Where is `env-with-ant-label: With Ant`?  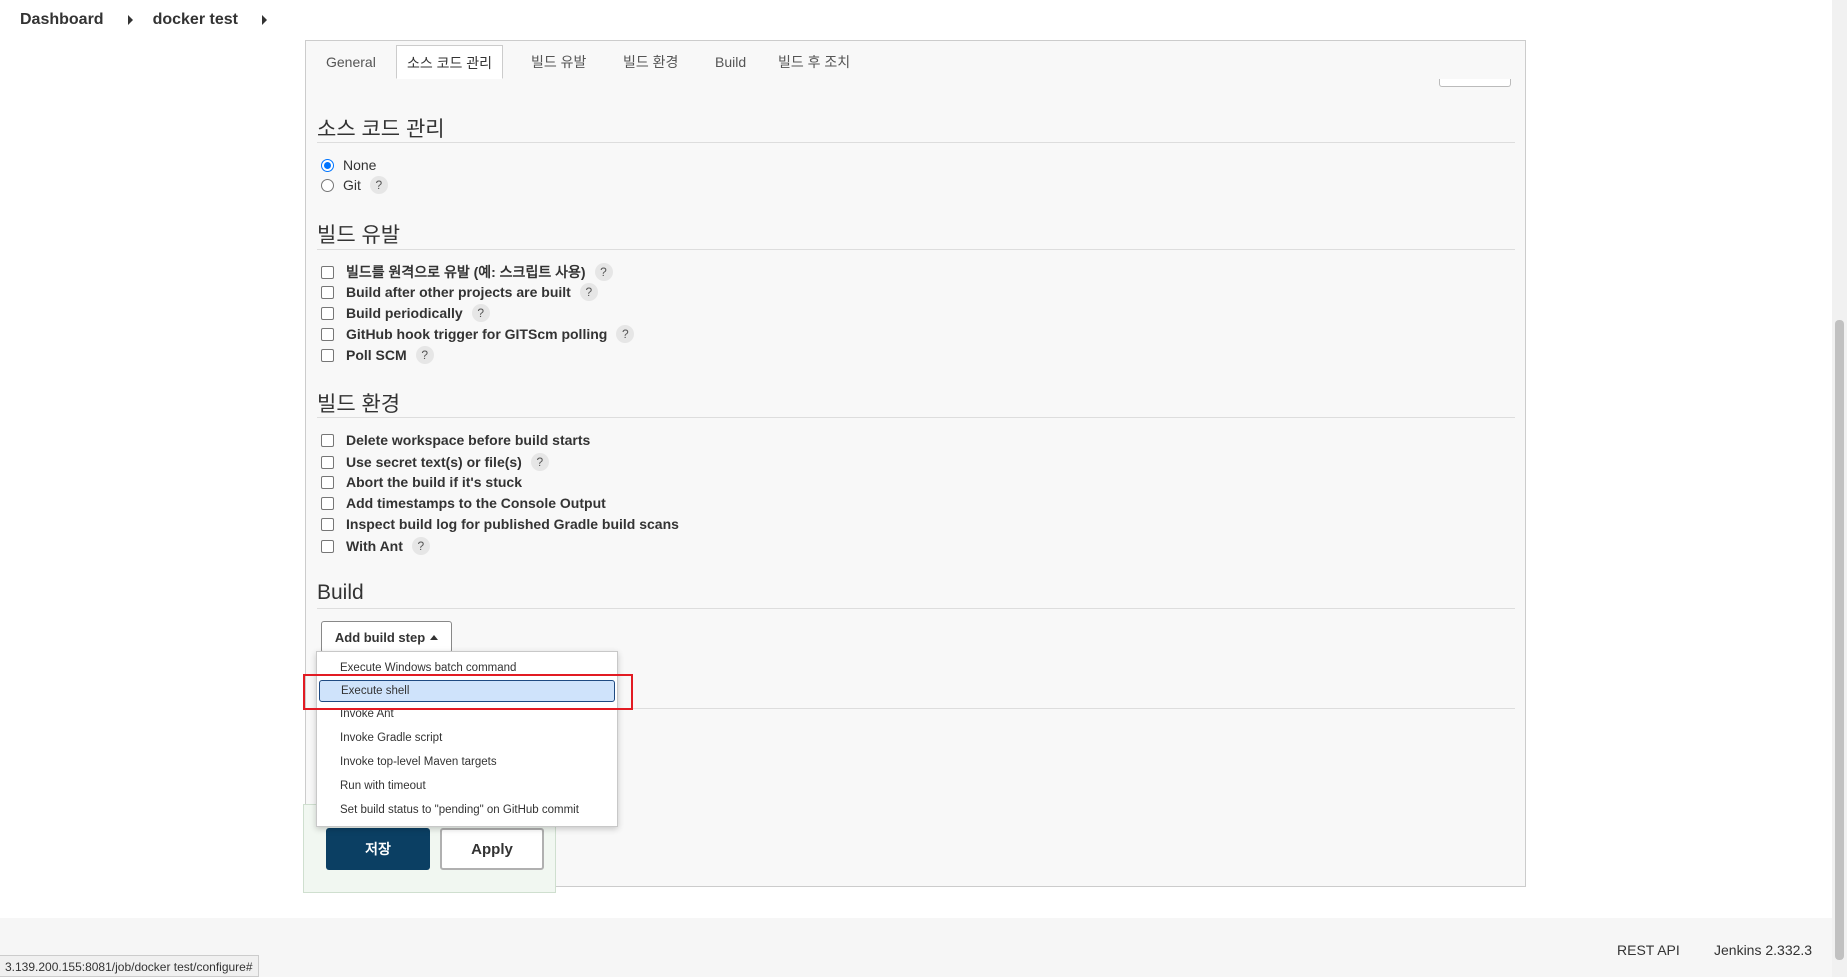 env-with-ant-label: With Ant is located at coordinates (374, 546).